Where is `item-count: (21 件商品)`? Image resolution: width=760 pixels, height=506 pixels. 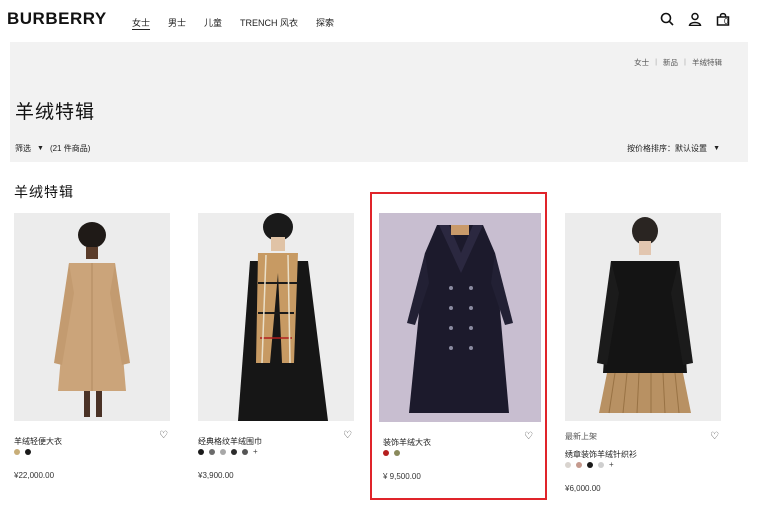
item-count: (21 件商品) is located at coordinates (70, 148).